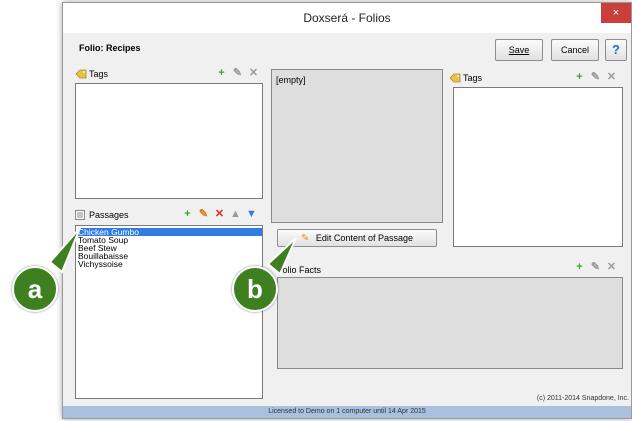  What do you see at coordinates (299, 270) in the screenshot?
I see `folio-facts-label: Folio Facts` at bounding box center [299, 270].